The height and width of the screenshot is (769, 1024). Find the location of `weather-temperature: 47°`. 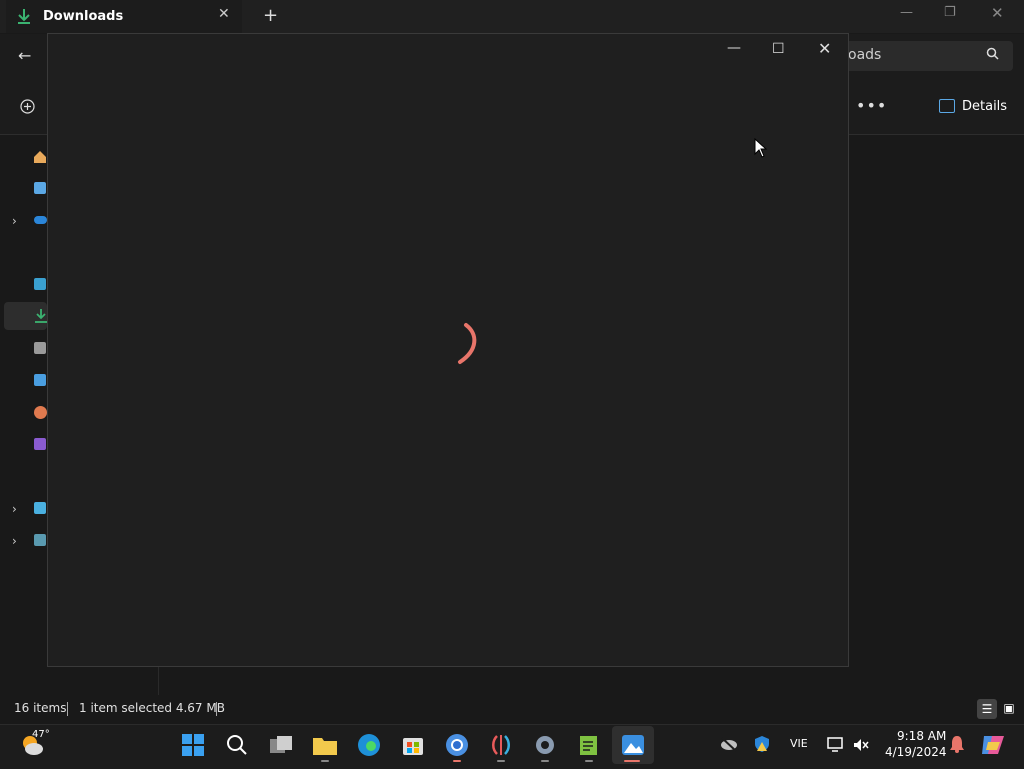

weather-temperature: 47° is located at coordinates (41, 734).